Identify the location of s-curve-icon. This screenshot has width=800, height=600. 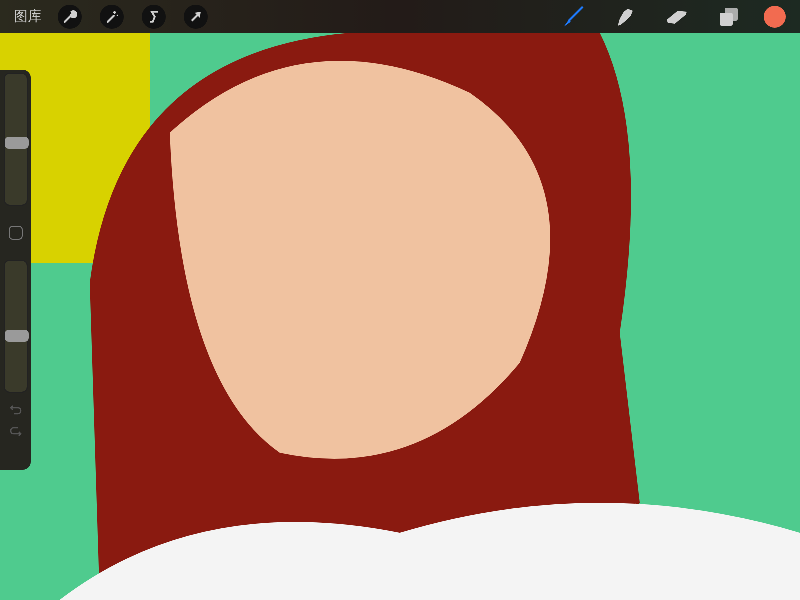
(154, 17).